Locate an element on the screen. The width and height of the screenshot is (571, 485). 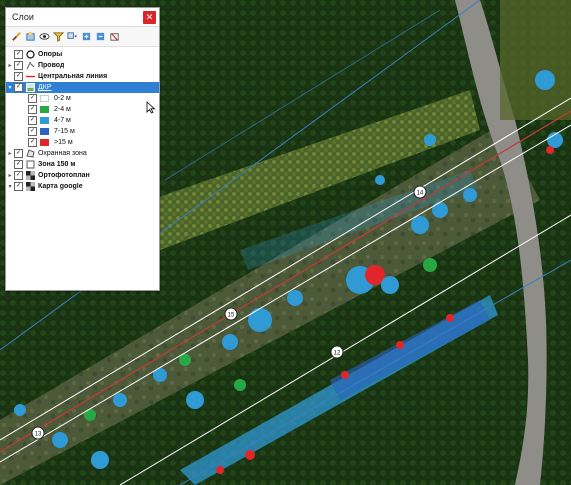
tower-13-label: 13 is located at coordinates (38, 435).